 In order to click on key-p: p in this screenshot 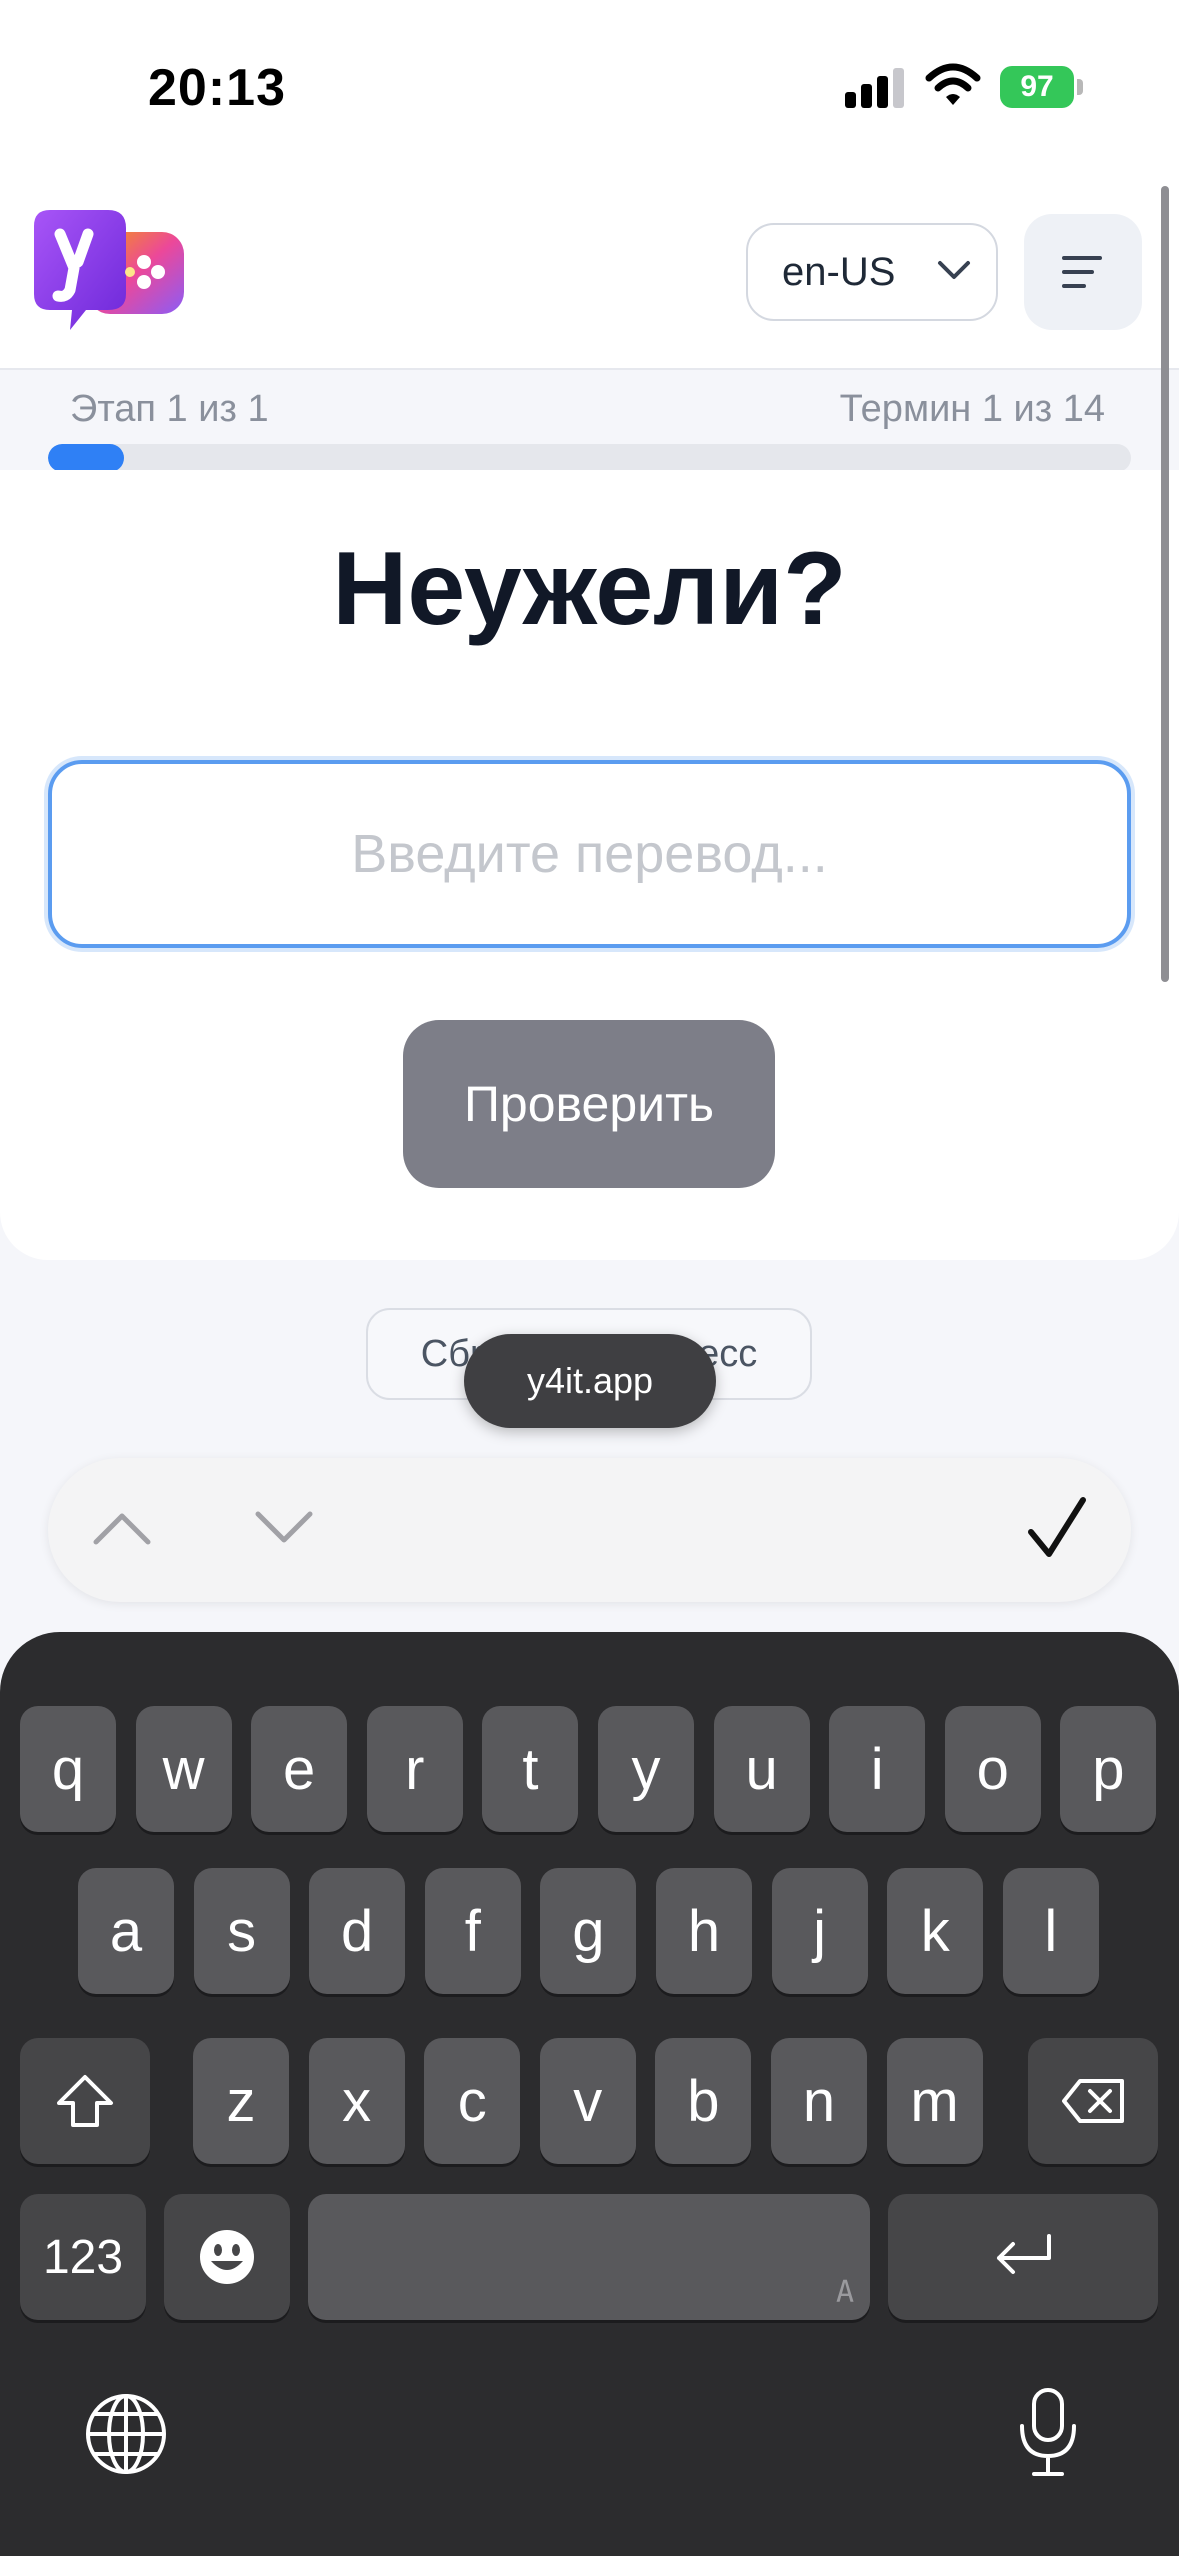, I will do `click(1108, 1769)`.